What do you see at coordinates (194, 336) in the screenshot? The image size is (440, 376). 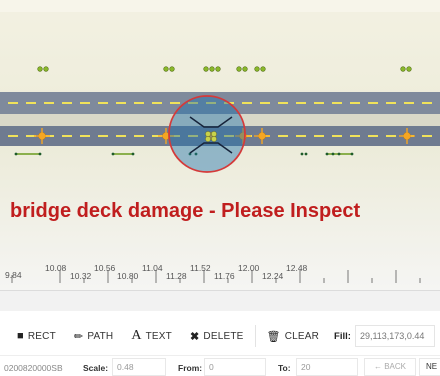 I see `x-icon: ✖` at bounding box center [194, 336].